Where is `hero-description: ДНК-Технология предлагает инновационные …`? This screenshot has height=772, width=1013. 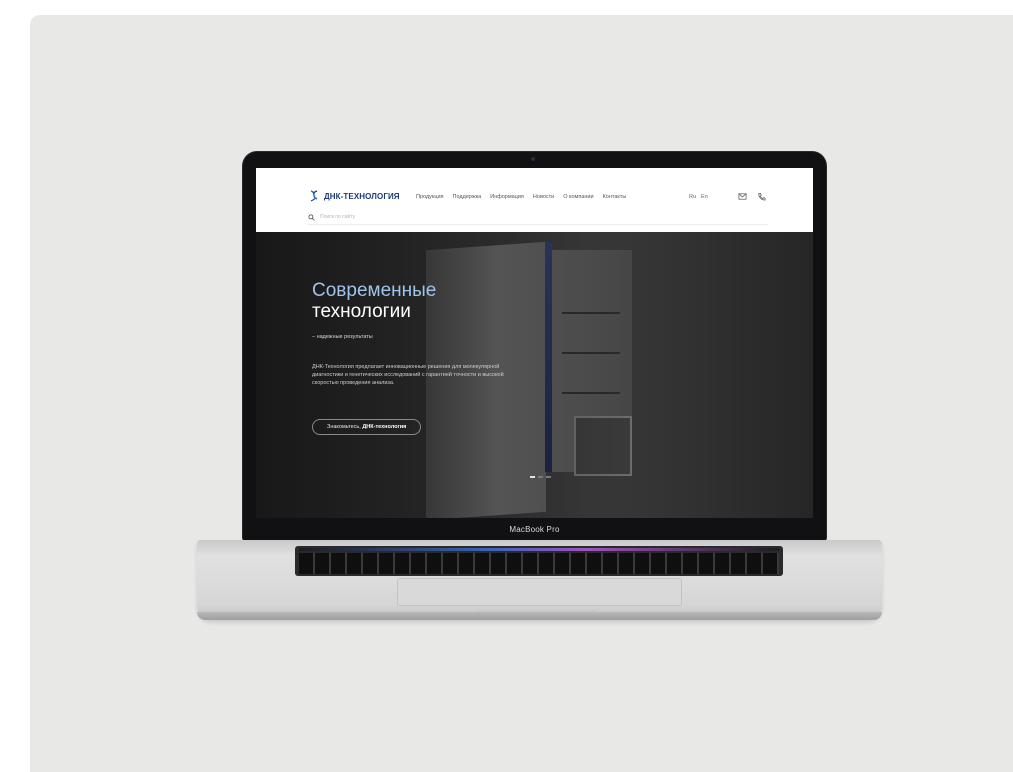 hero-description: ДНК-Технология предлагает инновационные … is located at coordinates (408, 375).